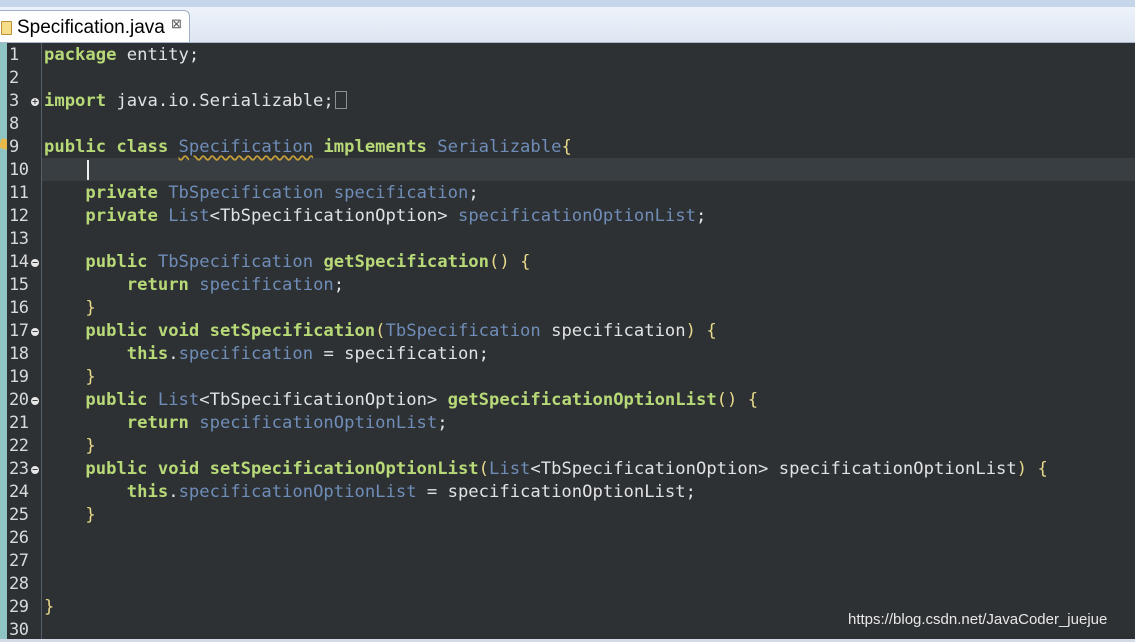 Image resolution: width=1135 pixels, height=642 pixels. Describe the element at coordinates (292, 331) in the screenshot. I see `code-token: setSpecification` at that location.